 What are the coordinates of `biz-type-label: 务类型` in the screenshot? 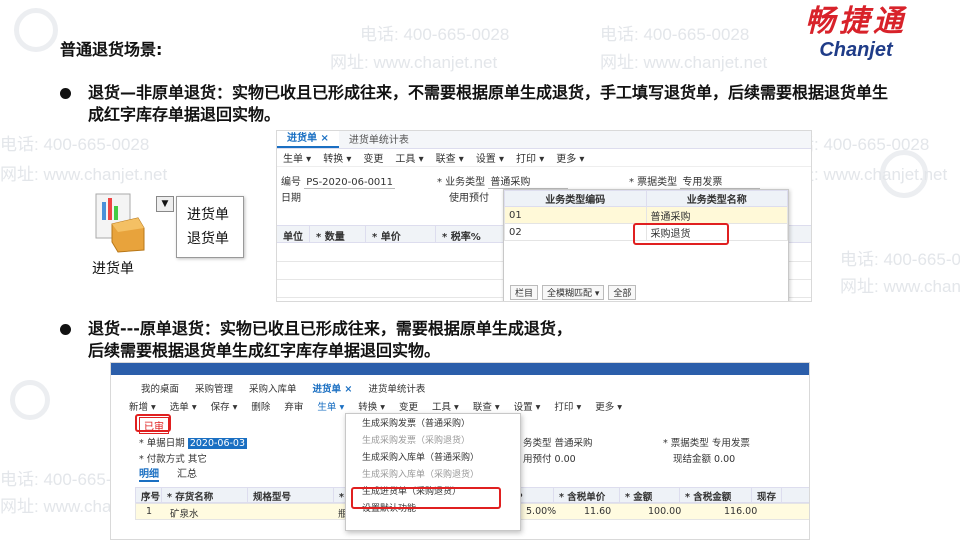 It's located at (537, 443).